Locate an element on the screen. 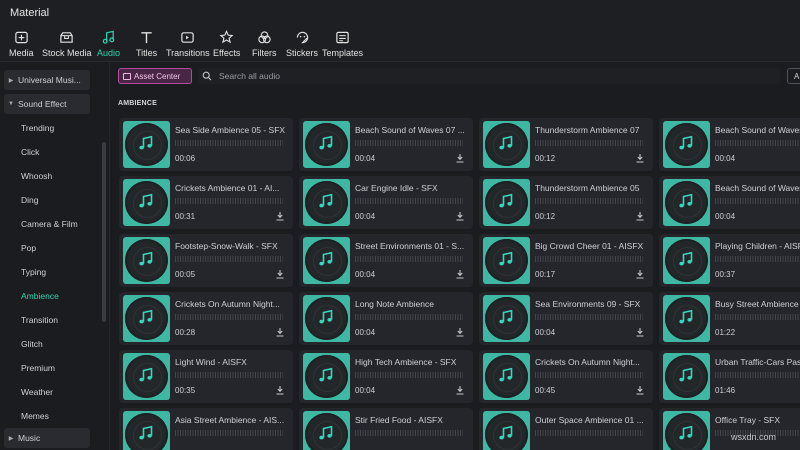 The height and width of the screenshot is (450, 800). tab-audio: Audio is located at coordinates (108, 43).